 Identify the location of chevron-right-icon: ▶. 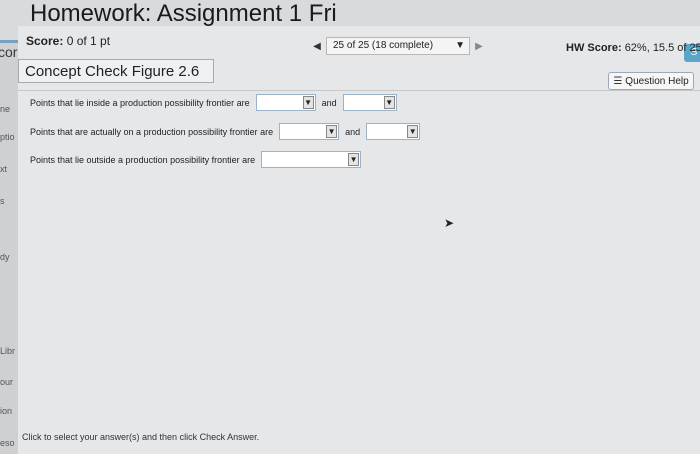
(479, 46).